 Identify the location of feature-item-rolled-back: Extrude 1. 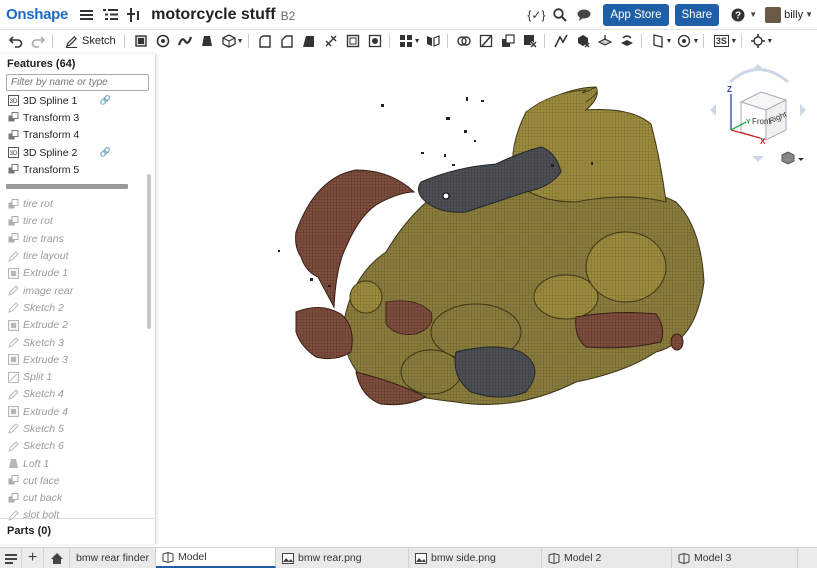
(74, 273).